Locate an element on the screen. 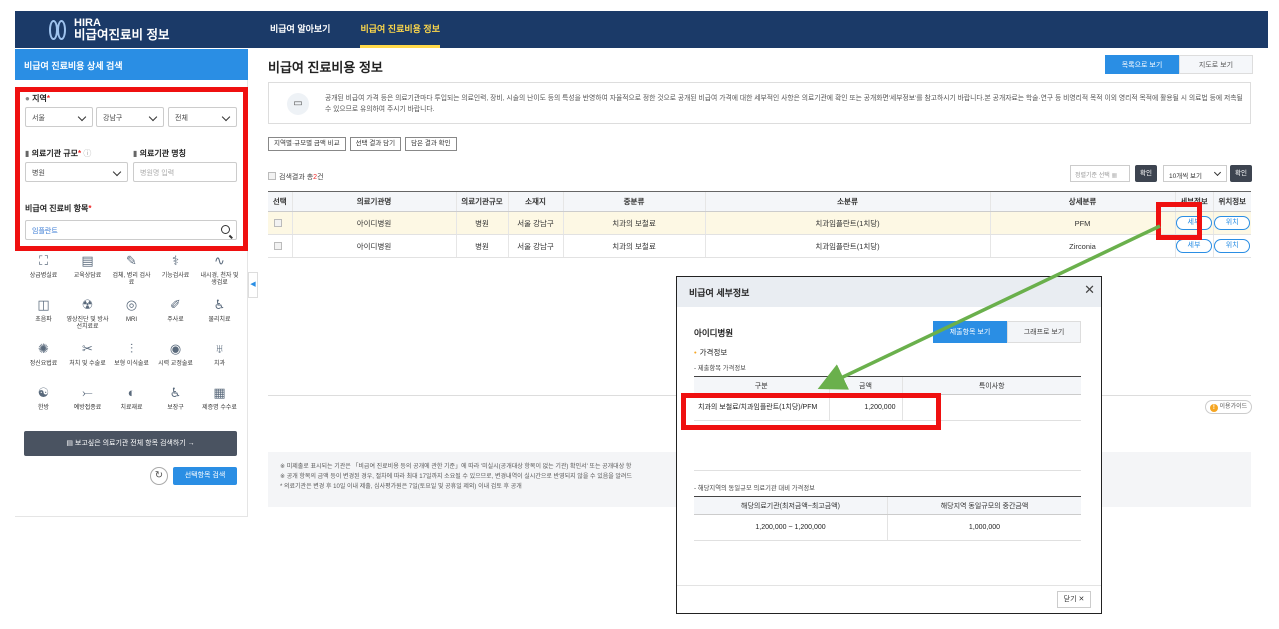 This screenshot has height=629, width=1279. category-endoscope: ∿ 내시경, 천자 및 생검료 is located at coordinates (219, 272).